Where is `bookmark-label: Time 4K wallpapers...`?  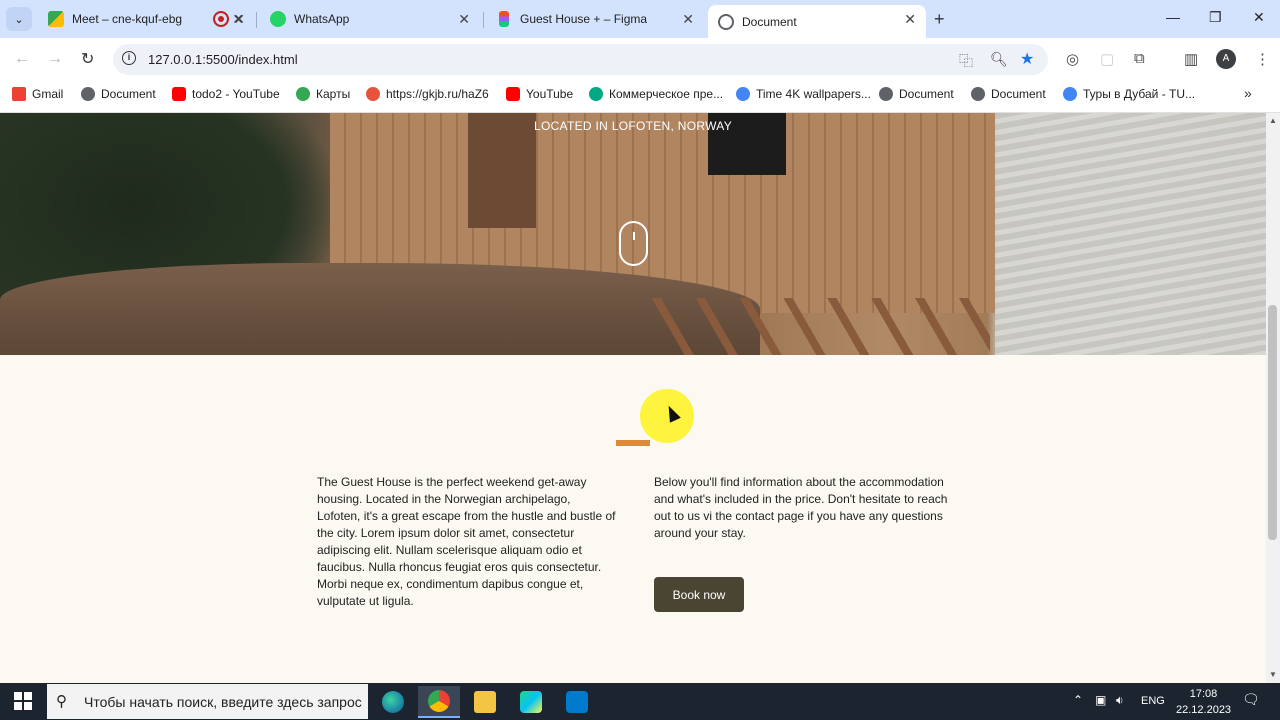 bookmark-label: Time 4K wallpapers... is located at coordinates (813, 94).